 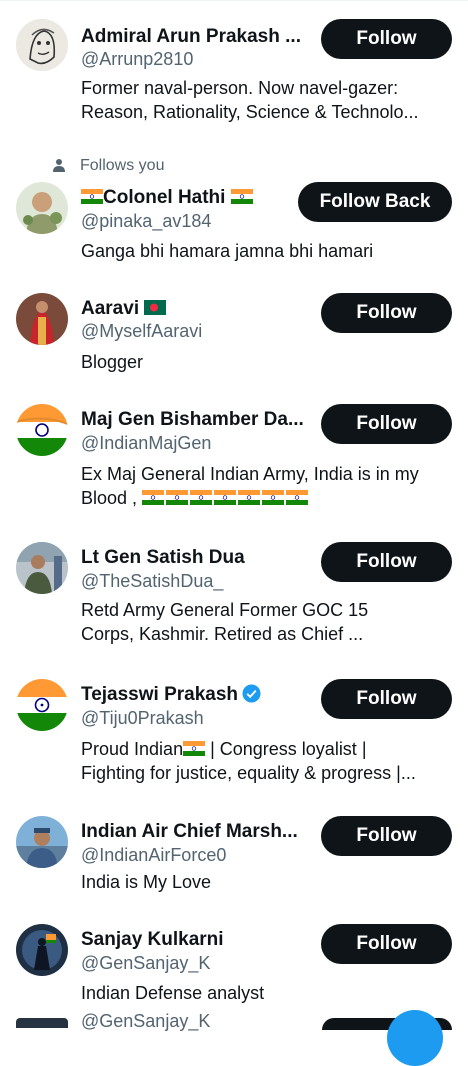 I want to click on user-bio: Indian Defense analyst, so click(x=267, y=993).